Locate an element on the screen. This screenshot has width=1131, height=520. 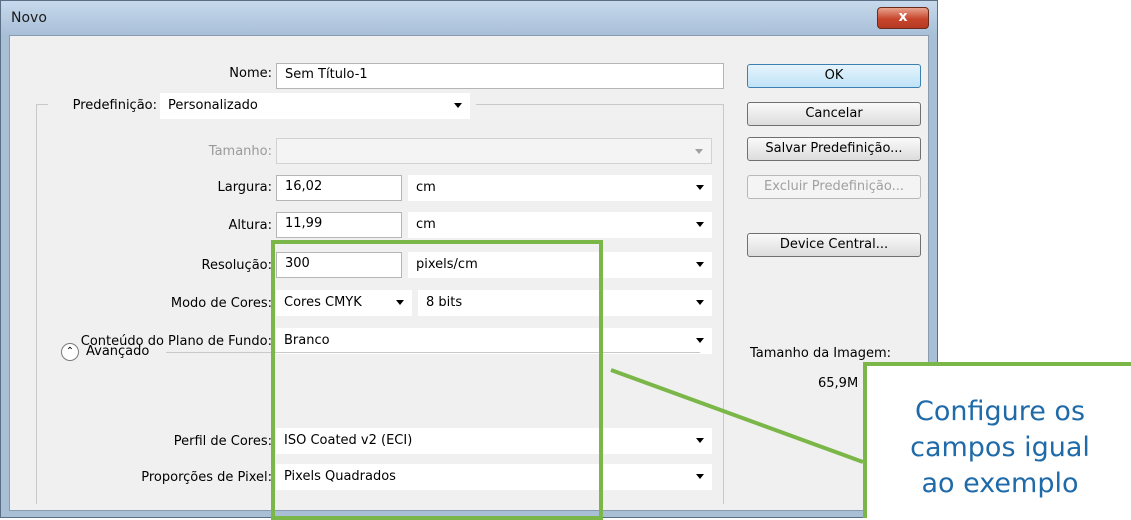
callout-box: Configure os campos igual ao exemplo is located at coordinates (997, 440).